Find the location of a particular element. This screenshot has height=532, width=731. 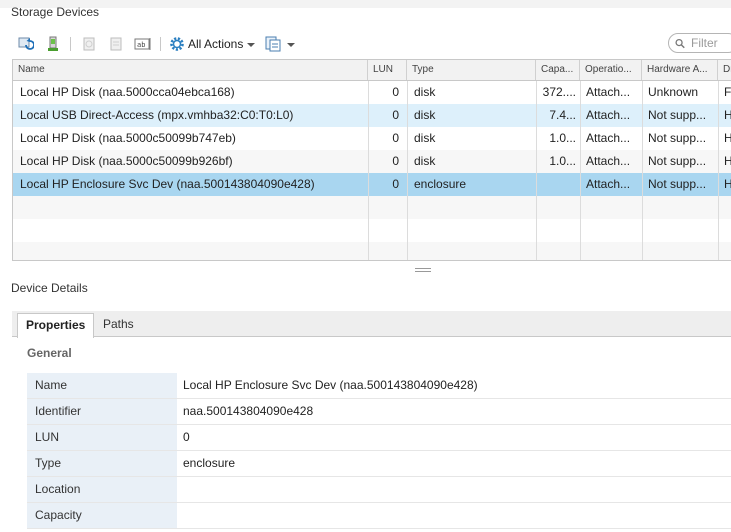

all-actions-label: All Actions is located at coordinates (216, 44).